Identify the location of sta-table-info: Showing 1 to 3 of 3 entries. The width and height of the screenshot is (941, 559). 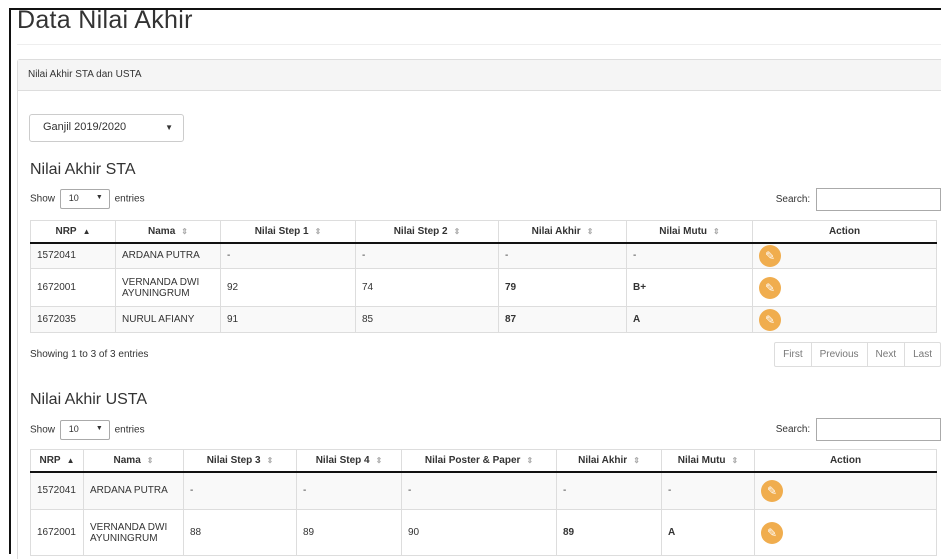
(89, 354).